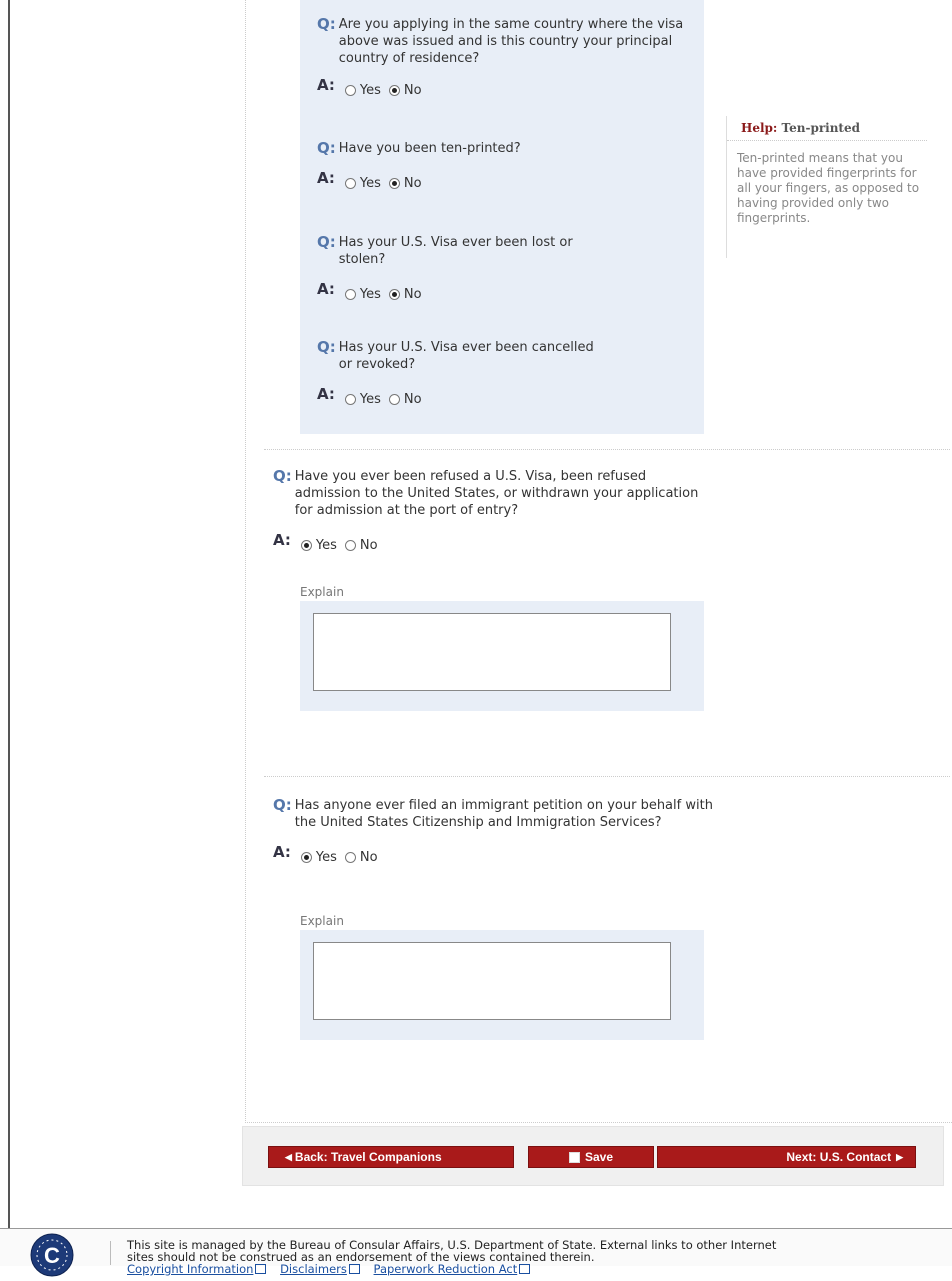 The height and width of the screenshot is (1281, 952). Describe the element at coordinates (9, 614) in the screenshot. I see `left-border` at that location.